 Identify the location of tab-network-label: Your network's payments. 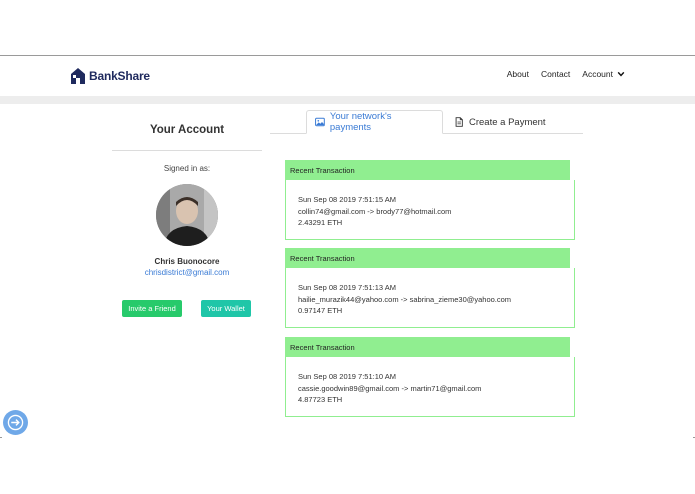
(360, 122).